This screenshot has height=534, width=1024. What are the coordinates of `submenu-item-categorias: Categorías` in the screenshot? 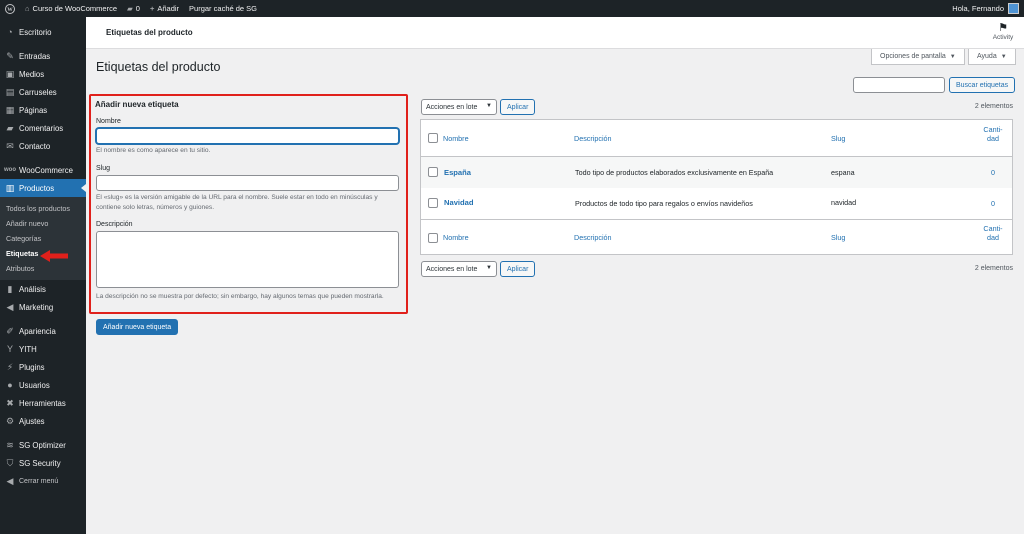 It's located at (43, 238).